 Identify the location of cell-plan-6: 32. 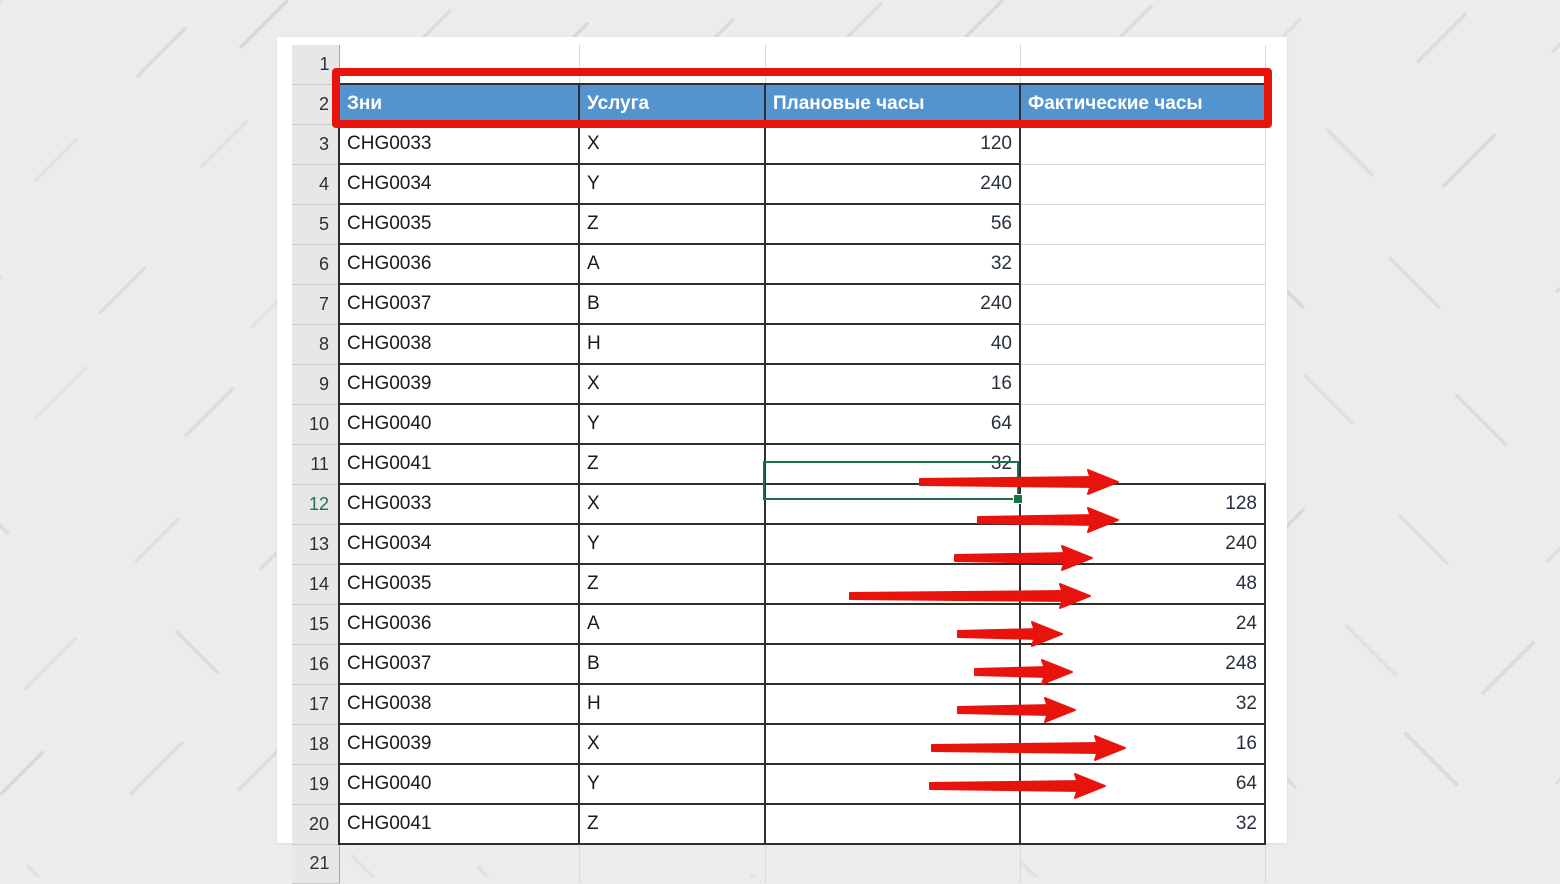
(892, 264).